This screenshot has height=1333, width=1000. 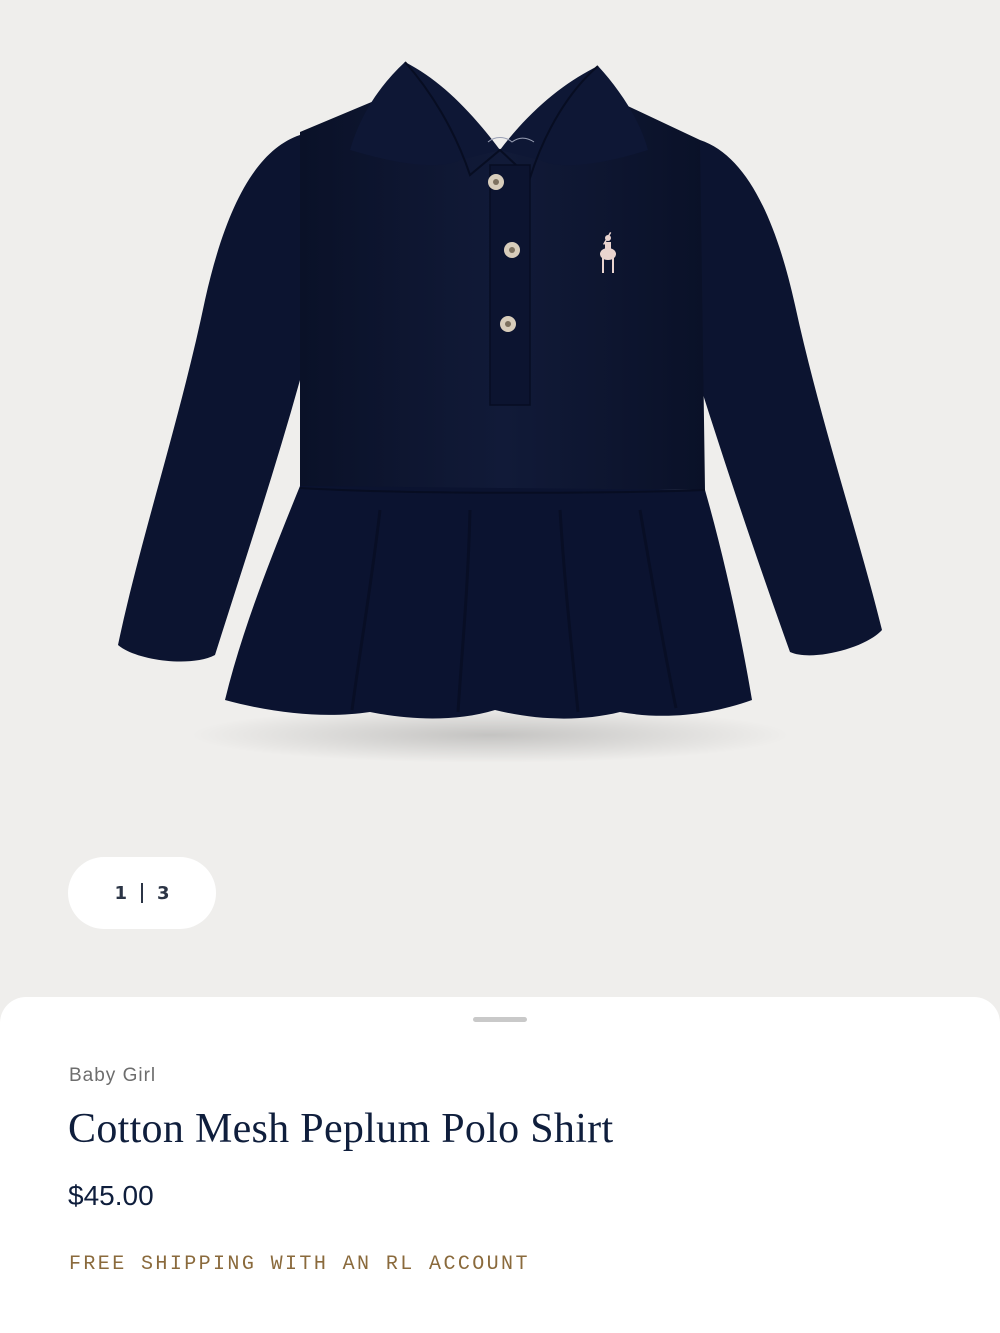 What do you see at coordinates (113, 1075) in the screenshot?
I see `product-category: Baby Girl` at bounding box center [113, 1075].